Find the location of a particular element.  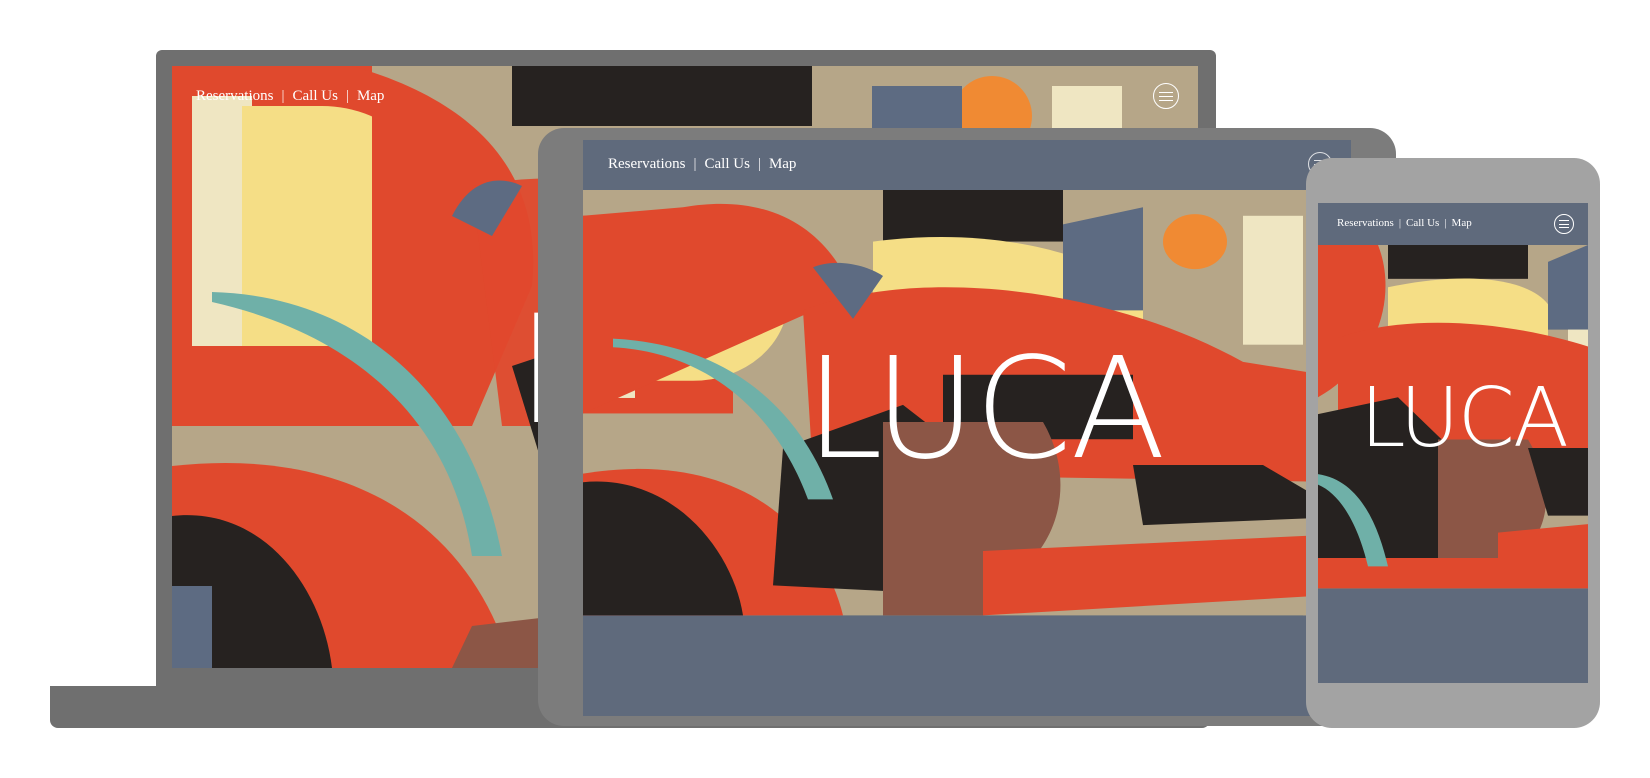

tablet-nav: Reservations | Call Us | Map is located at coordinates (702, 164).